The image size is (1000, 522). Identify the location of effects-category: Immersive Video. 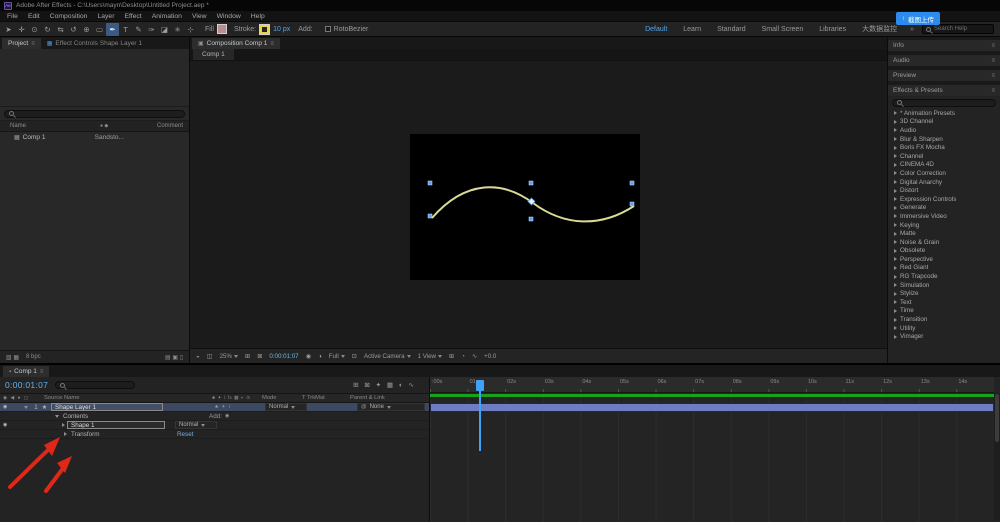
(944, 216).